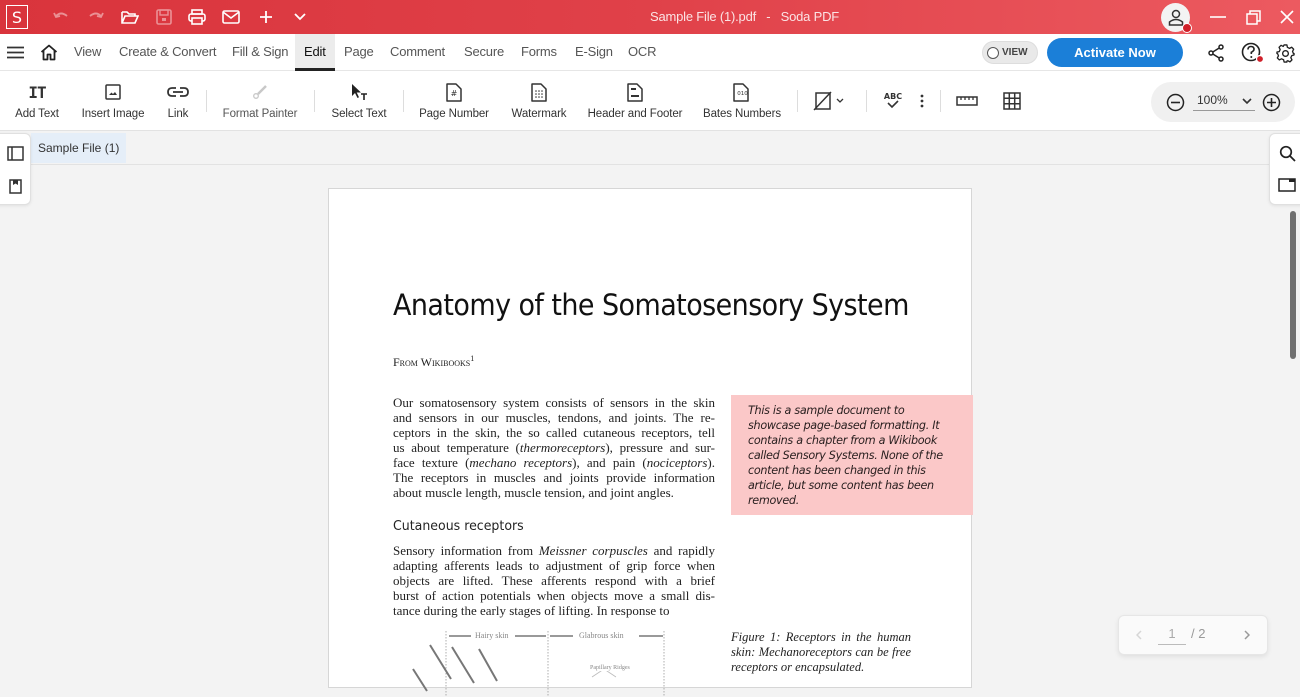 The image size is (1300, 697). Describe the element at coordinates (1012, 101) in the screenshot. I see `grid-icon` at that location.